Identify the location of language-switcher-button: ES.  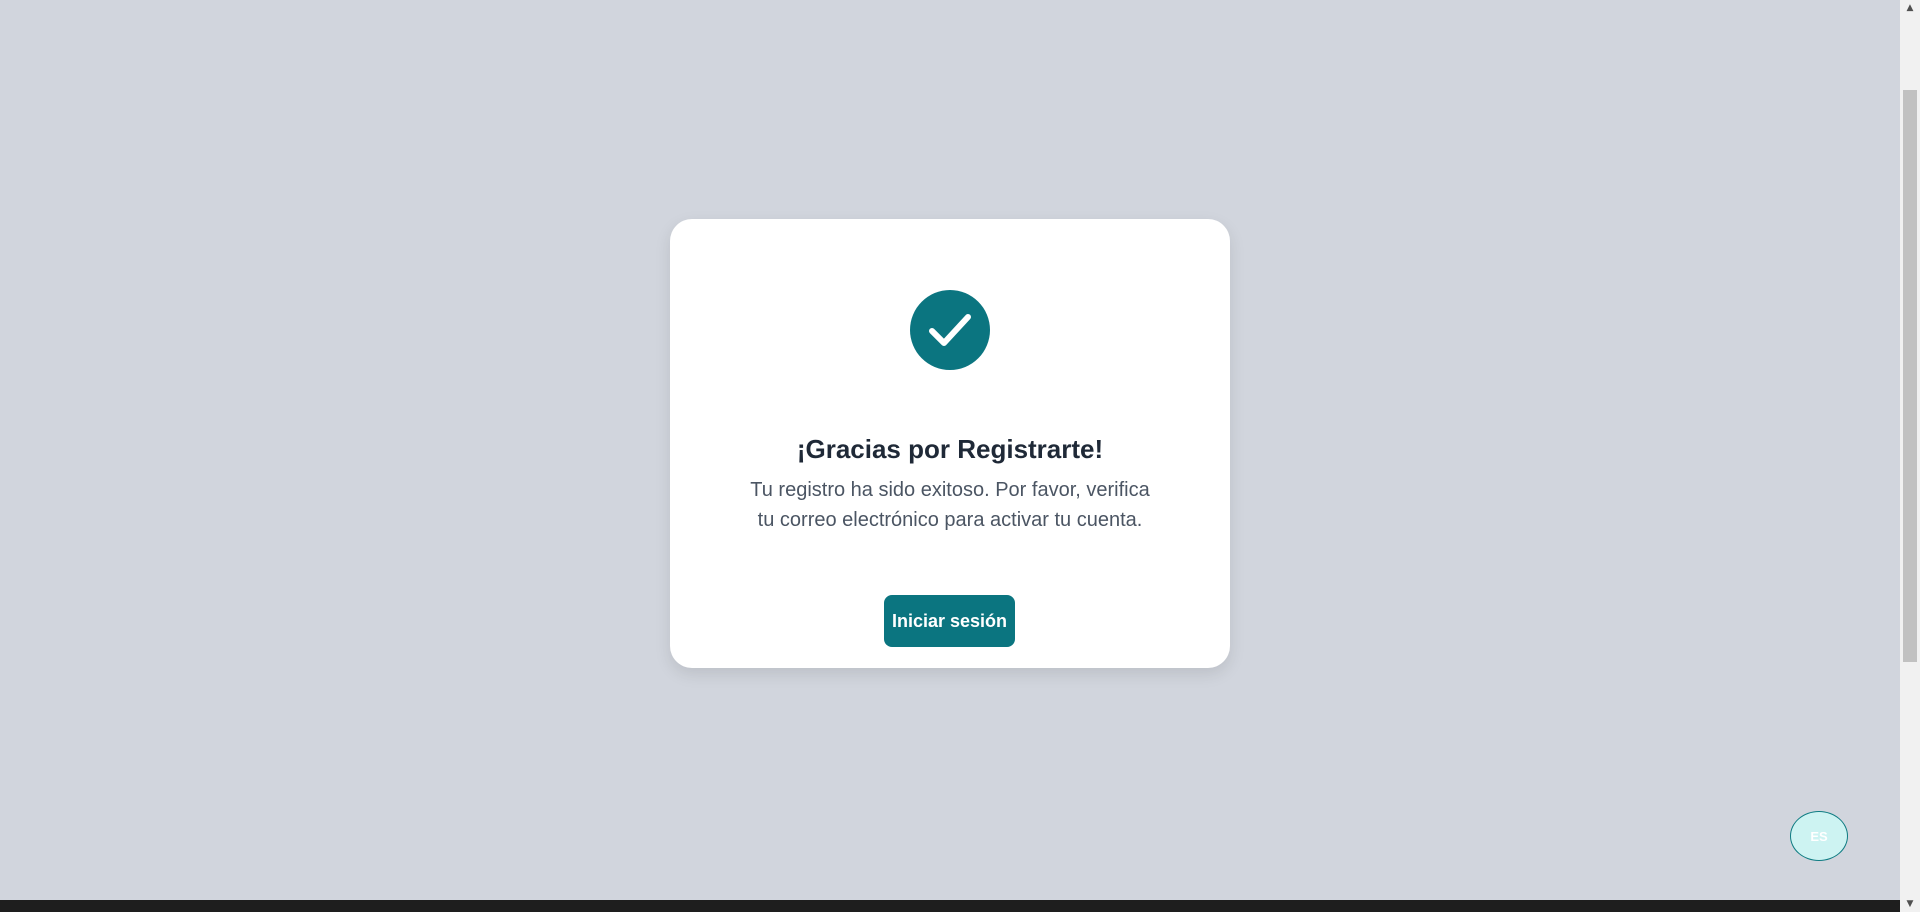
(1819, 836).